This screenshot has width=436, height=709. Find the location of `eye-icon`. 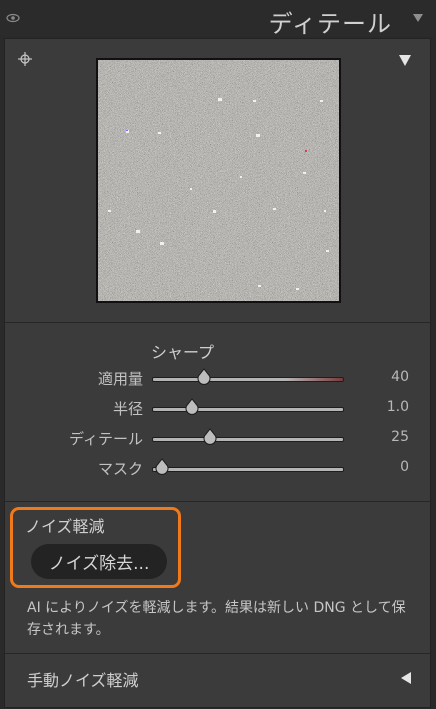

eye-icon is located at coordinates (13, 18).